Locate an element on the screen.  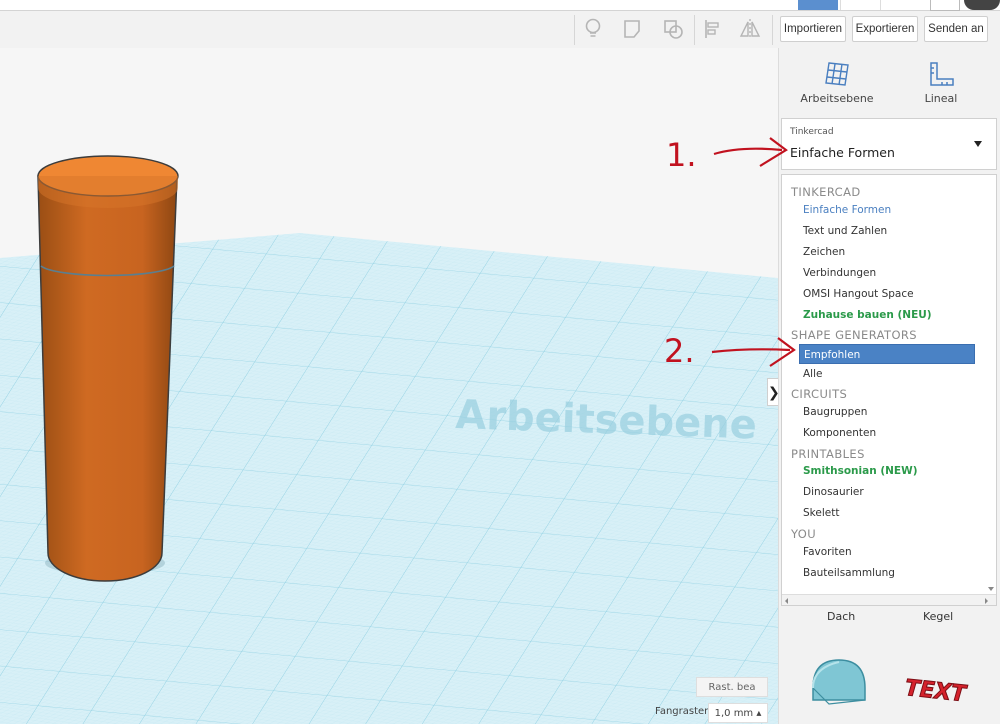
vertical-scrollbar is located at coordinates (991, 390).